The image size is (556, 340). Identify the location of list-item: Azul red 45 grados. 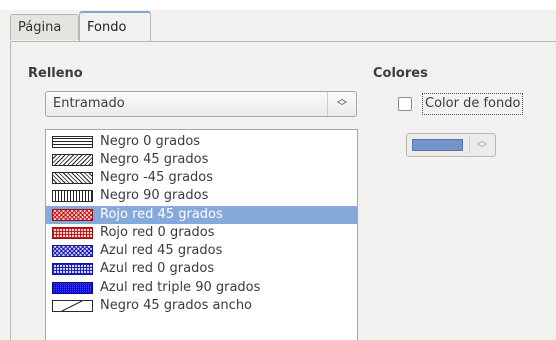
(201, 251).